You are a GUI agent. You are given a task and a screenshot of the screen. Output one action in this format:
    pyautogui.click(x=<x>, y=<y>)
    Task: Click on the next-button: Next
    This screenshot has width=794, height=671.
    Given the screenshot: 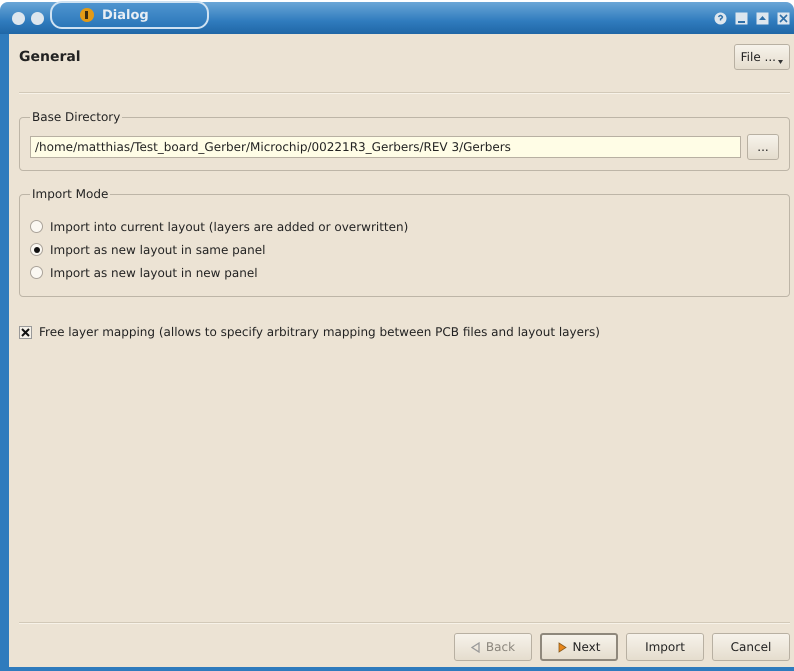 What is the action you would take?
    pyautogui.click(x=579, y=647)
    